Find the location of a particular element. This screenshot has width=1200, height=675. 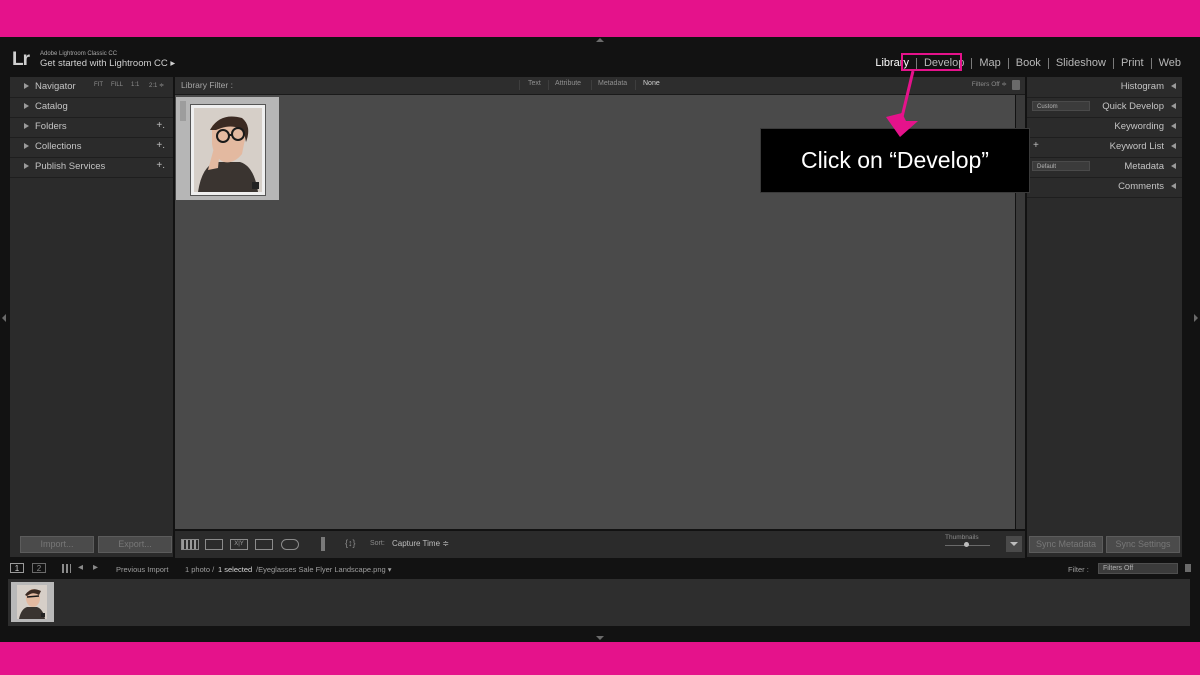

module-print: Print is located at coordinates (1132, 63).